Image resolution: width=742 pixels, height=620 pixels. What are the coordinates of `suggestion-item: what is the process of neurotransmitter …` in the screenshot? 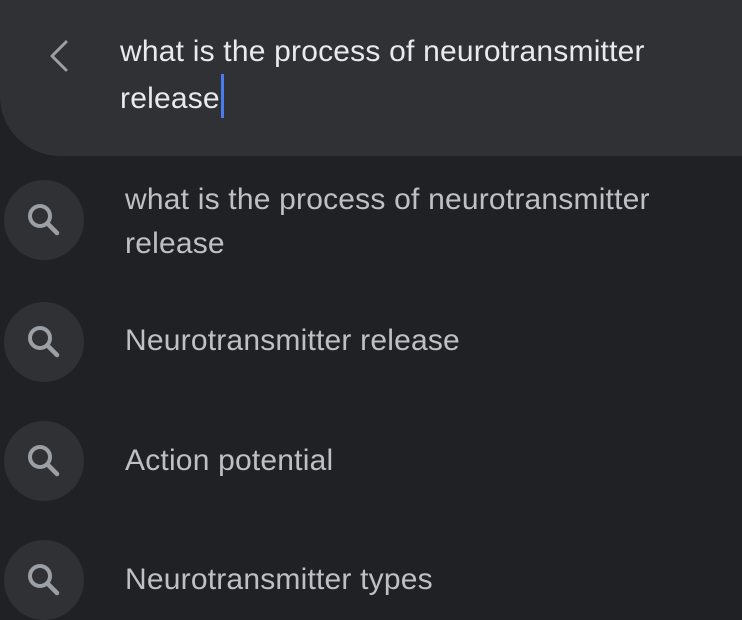 It's located at (371, 222).